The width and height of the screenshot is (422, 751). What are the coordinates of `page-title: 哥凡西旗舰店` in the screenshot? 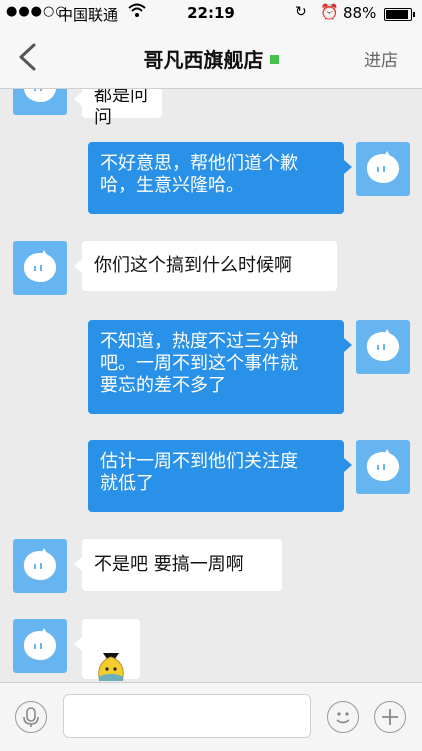 It's located at (211, 58).